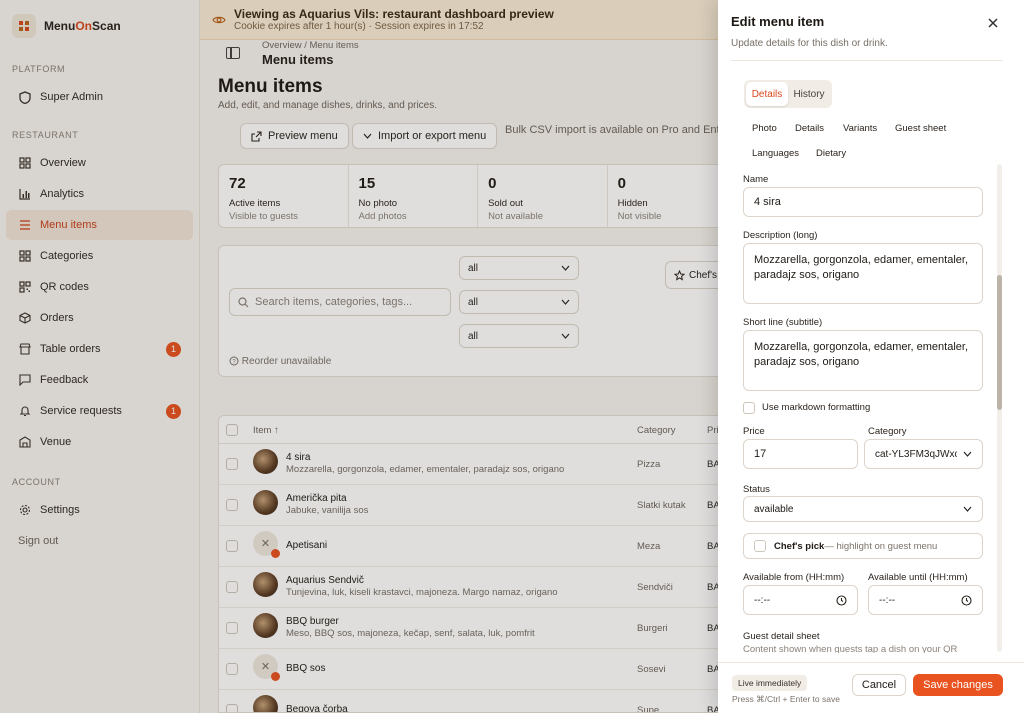  What do you see at coordinates (760, 546) in the screenshot?
I see `chefs-pick-checkbox` at bounding box center [760, 546].